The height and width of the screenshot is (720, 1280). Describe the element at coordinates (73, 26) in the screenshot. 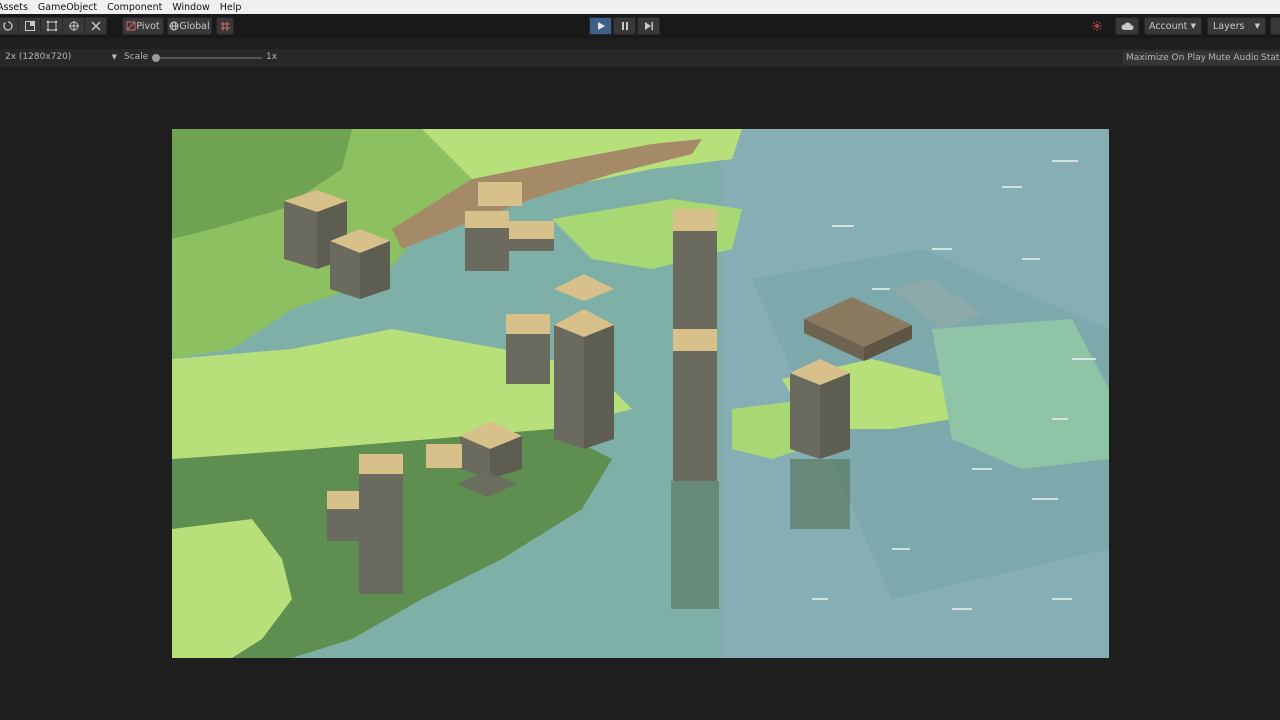

I see `transform-tool-icon` at that location.